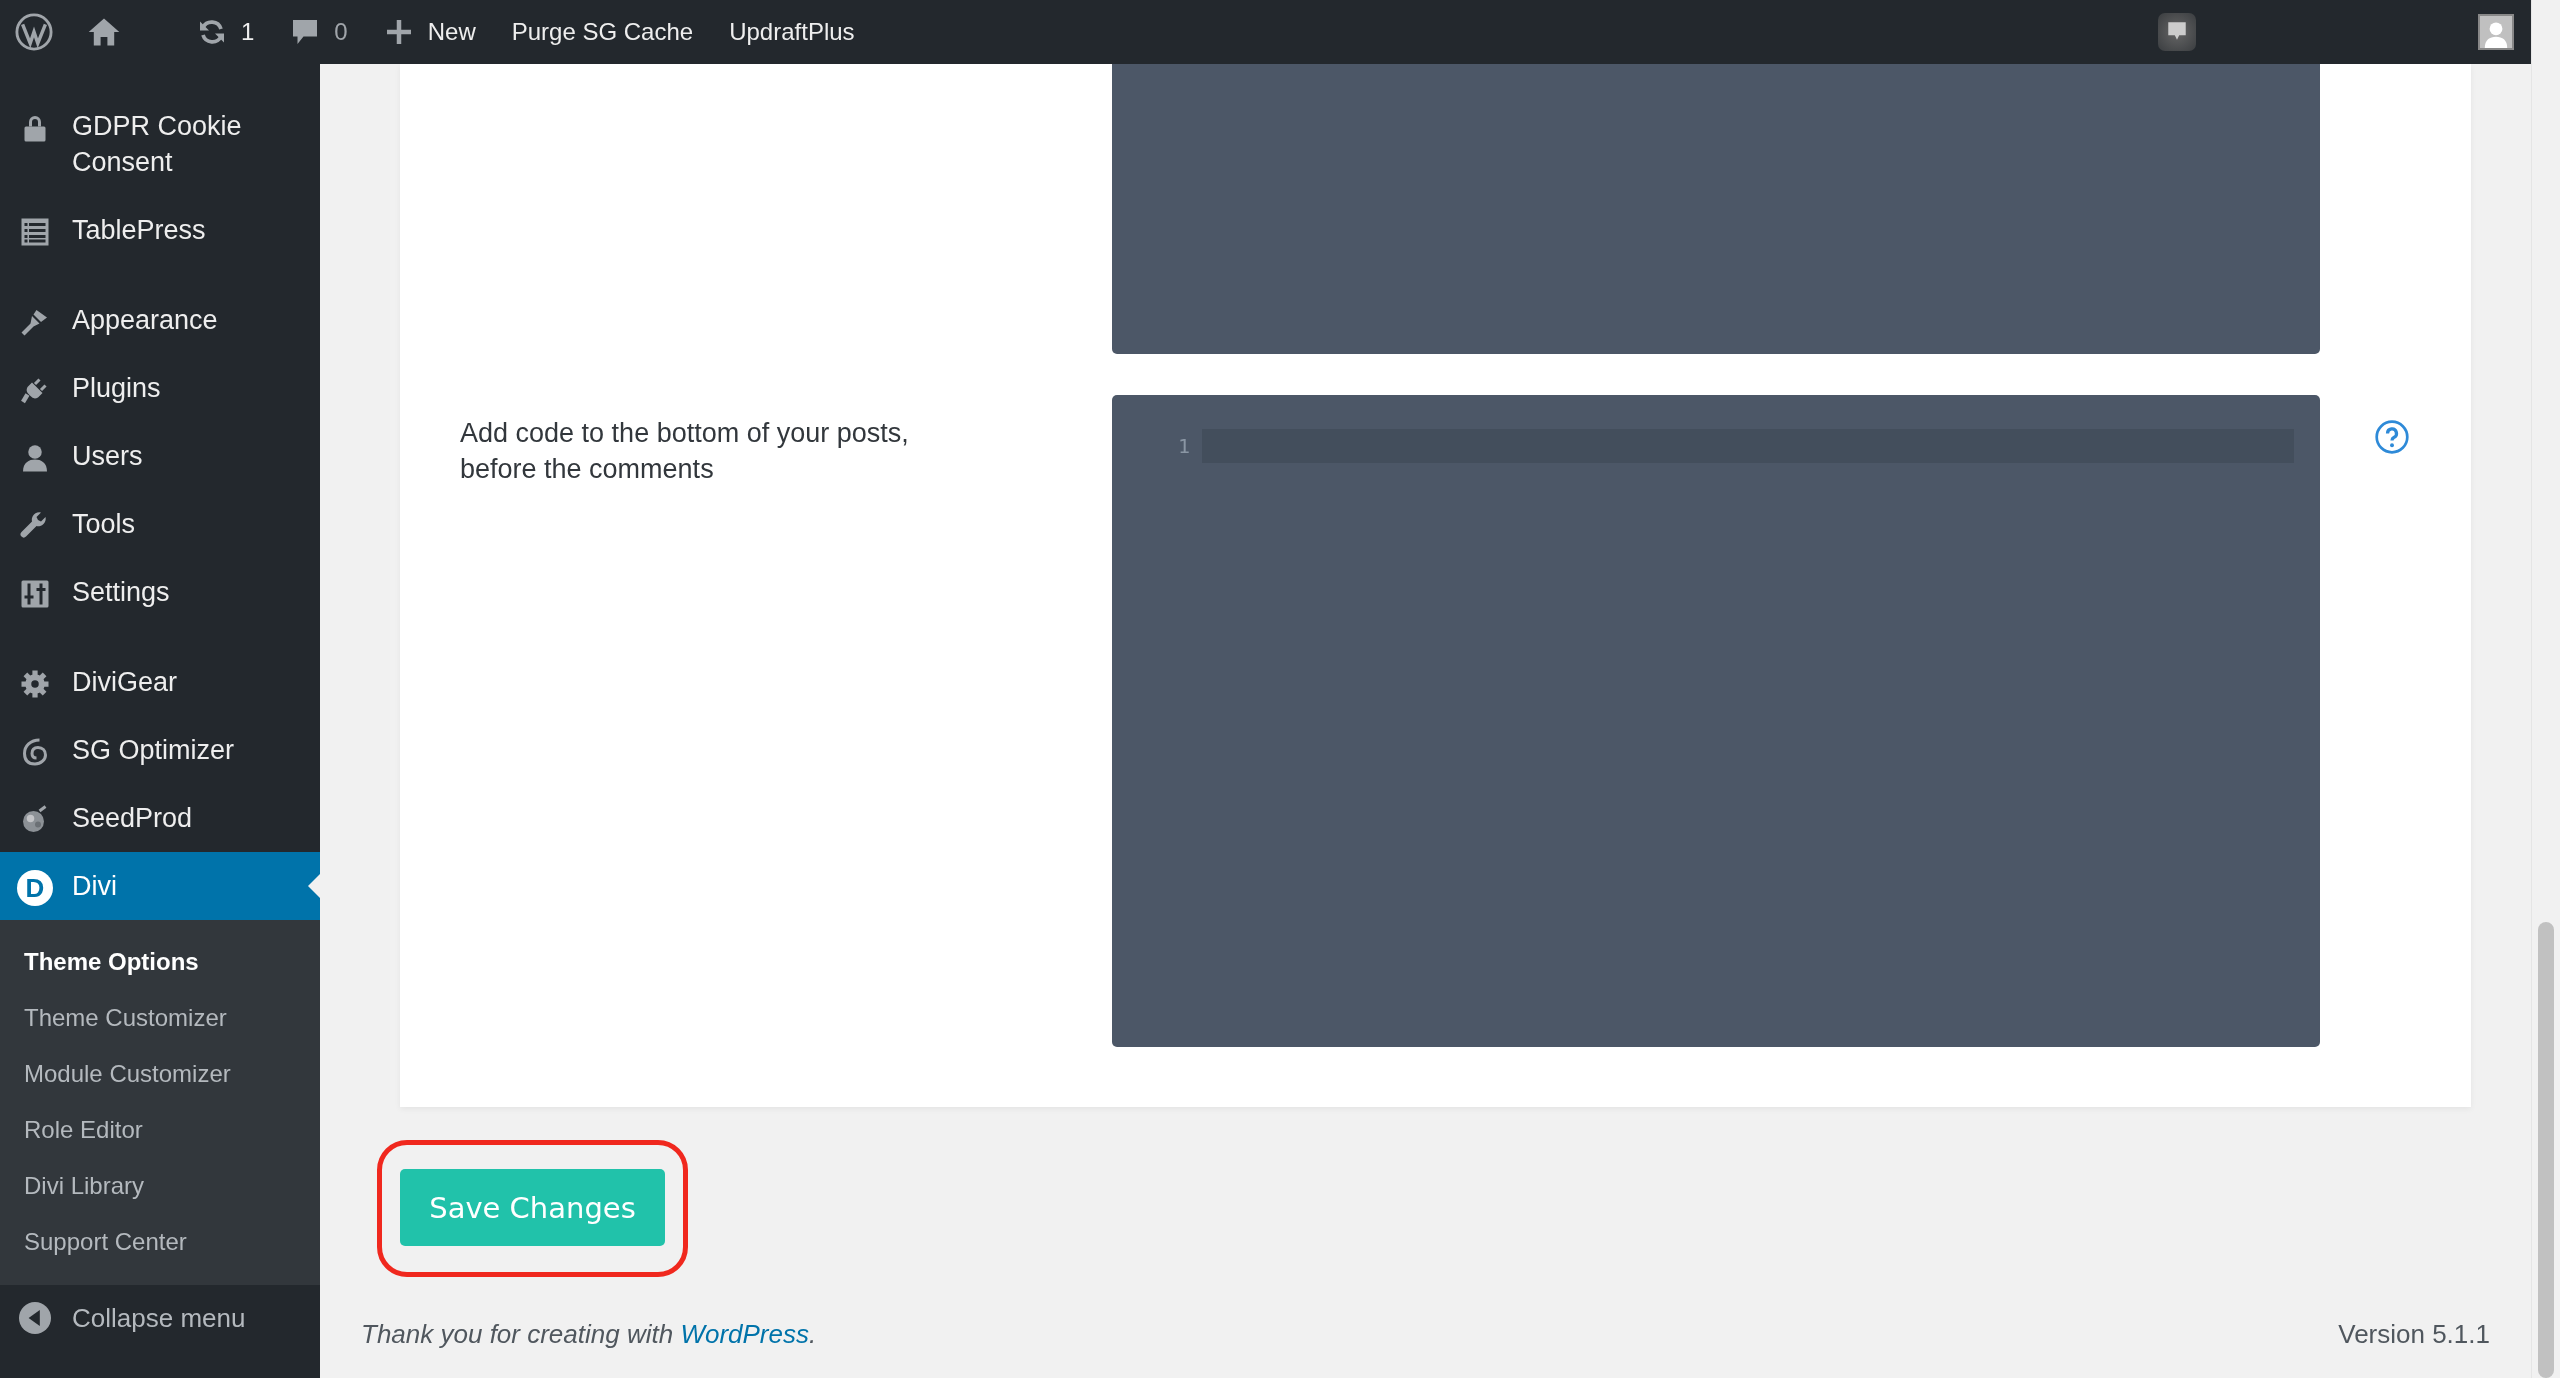 Image resolution: width=2560 pixels, height=1378 pixels. I want to click on line-number: 1, so click(1183, 446).